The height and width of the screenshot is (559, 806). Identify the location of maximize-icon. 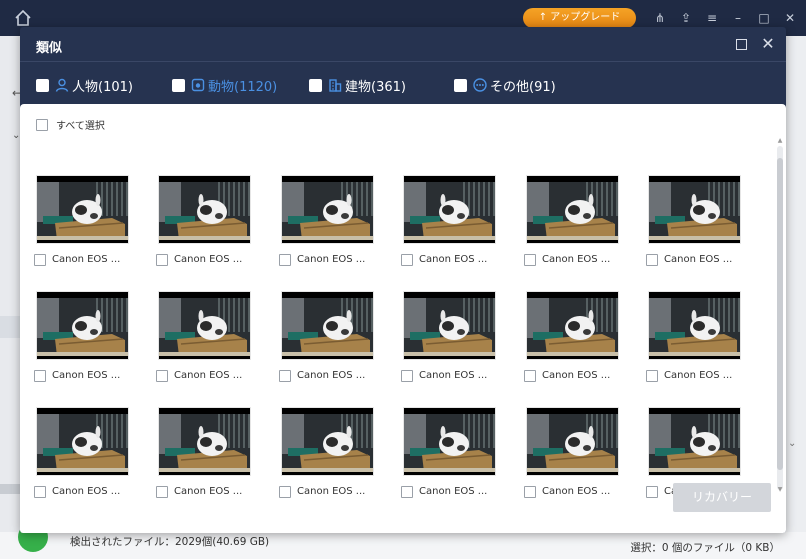
(741, 44).